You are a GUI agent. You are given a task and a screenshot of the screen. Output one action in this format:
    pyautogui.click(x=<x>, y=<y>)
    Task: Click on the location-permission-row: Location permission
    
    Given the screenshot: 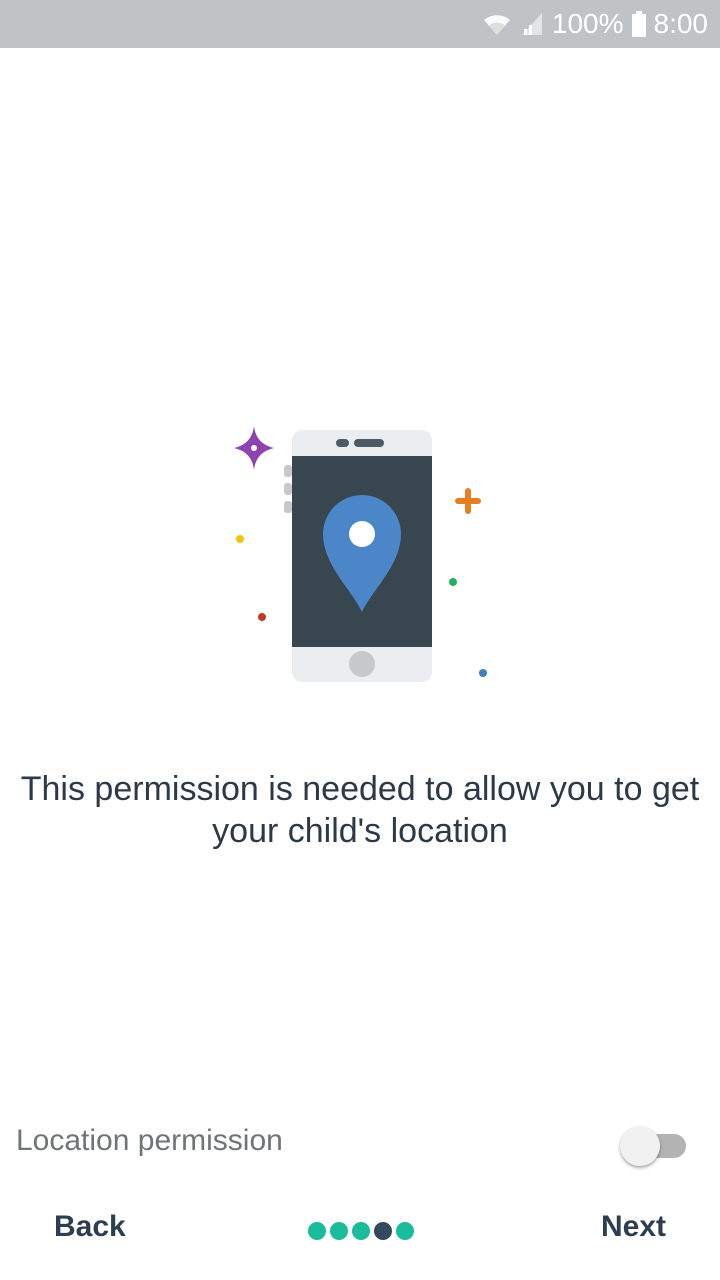 What is the action you would take?
    pyautogui.click(x=360, y=1142)
    